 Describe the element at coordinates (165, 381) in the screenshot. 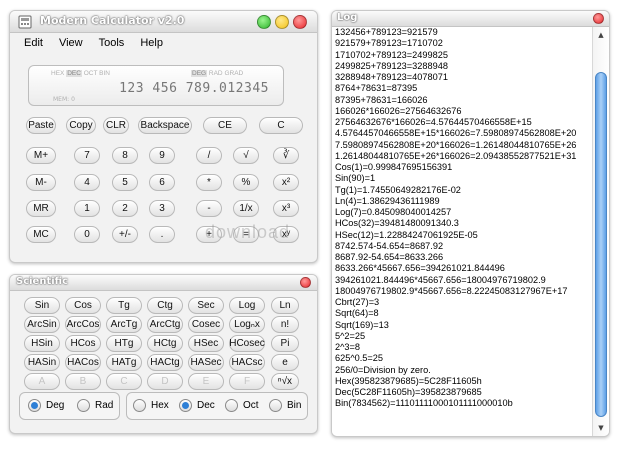

I see `hex-d-button: D` at that location.